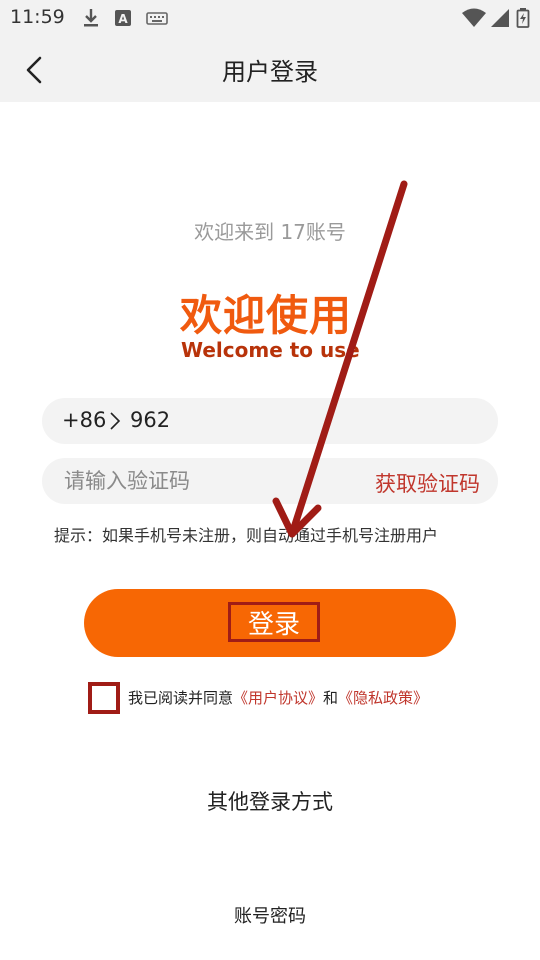  I want to click on agreement-text: 我已阅读并同意《用户协议》和《隐私政策》, so click(278, 697).